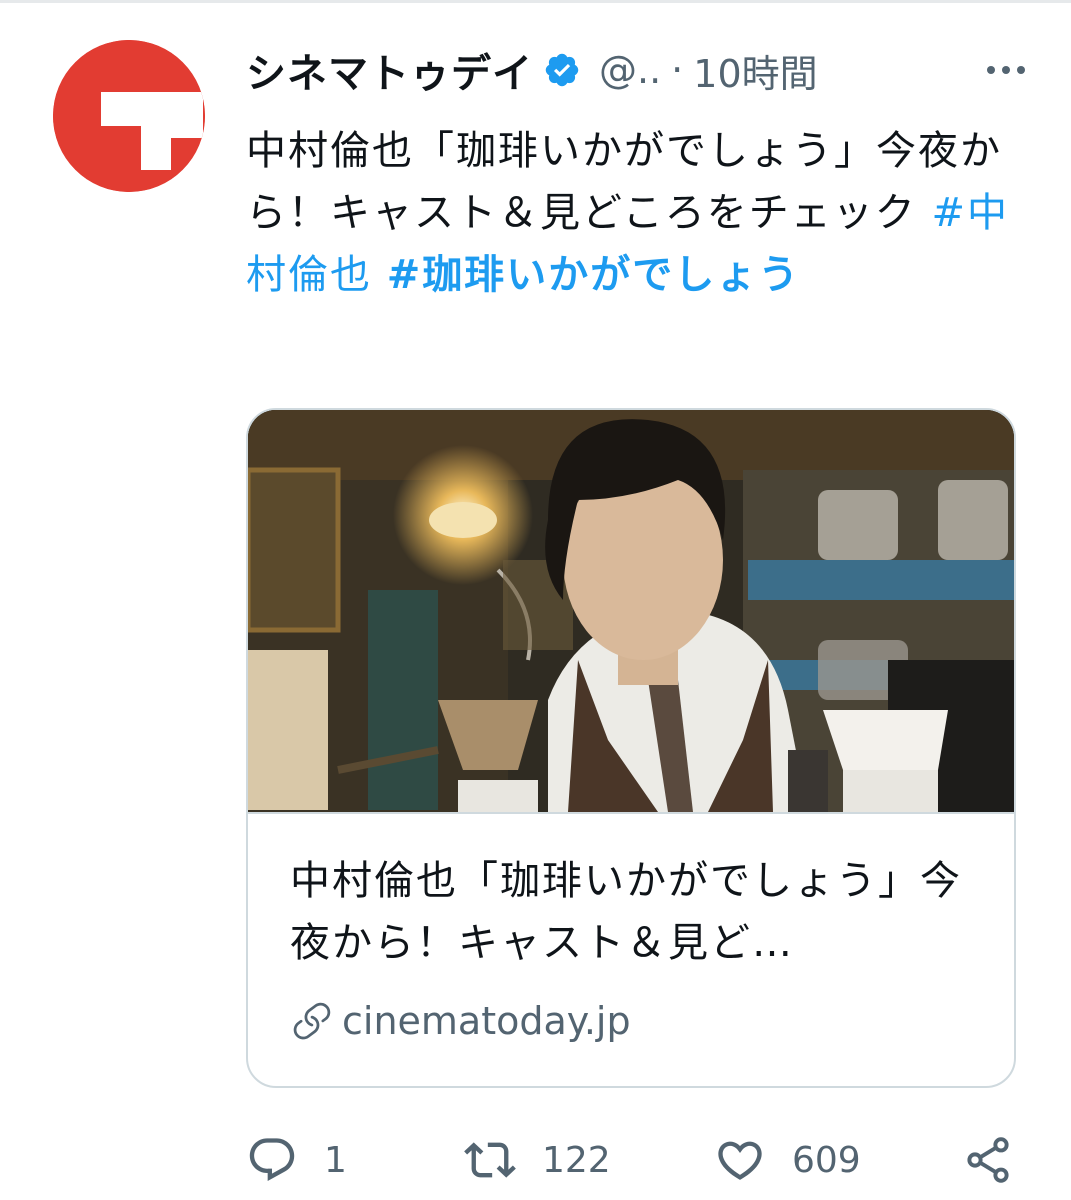  I want to click on cinematoday-logo-icon, so click(129, 116).